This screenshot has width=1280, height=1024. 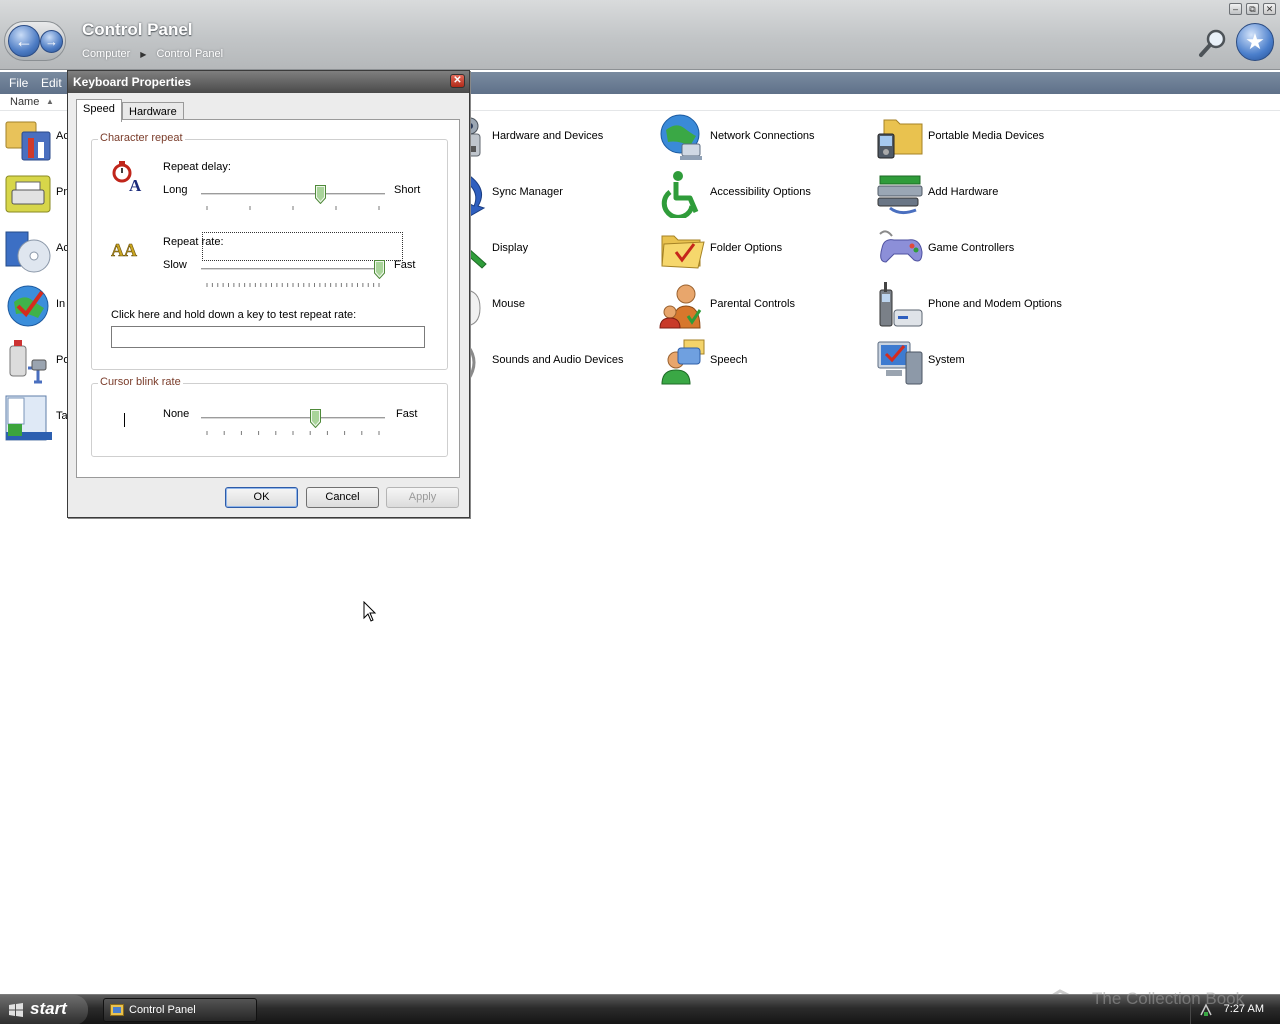 I want to click on minimize-button: –, so click(x=1235, y=9).